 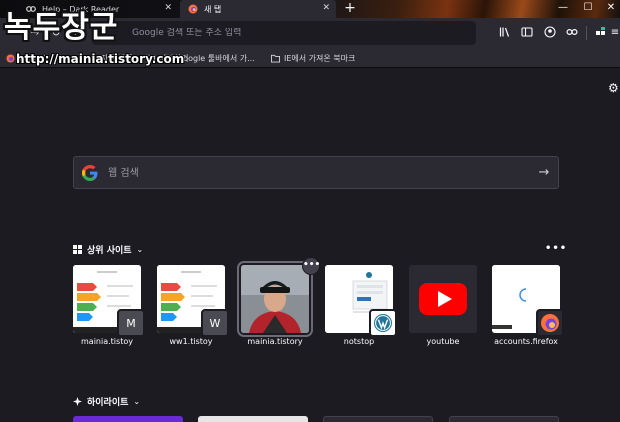 I want to click on top-site-tile: ••• mainia.tistory, so click(x=278, y=301).